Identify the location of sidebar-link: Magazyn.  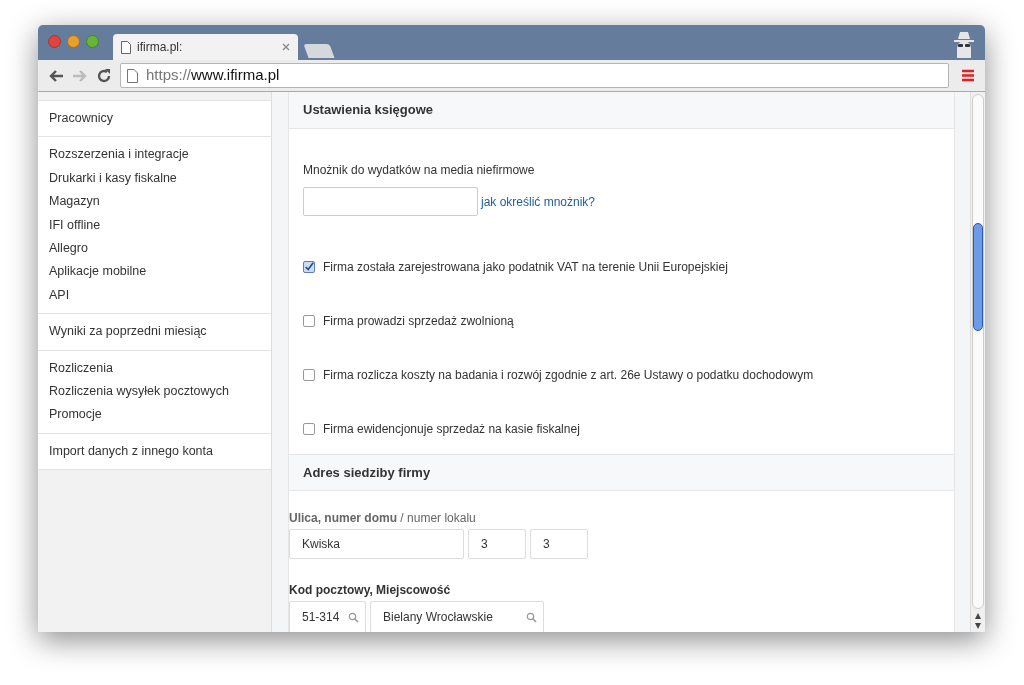
(154, 202).